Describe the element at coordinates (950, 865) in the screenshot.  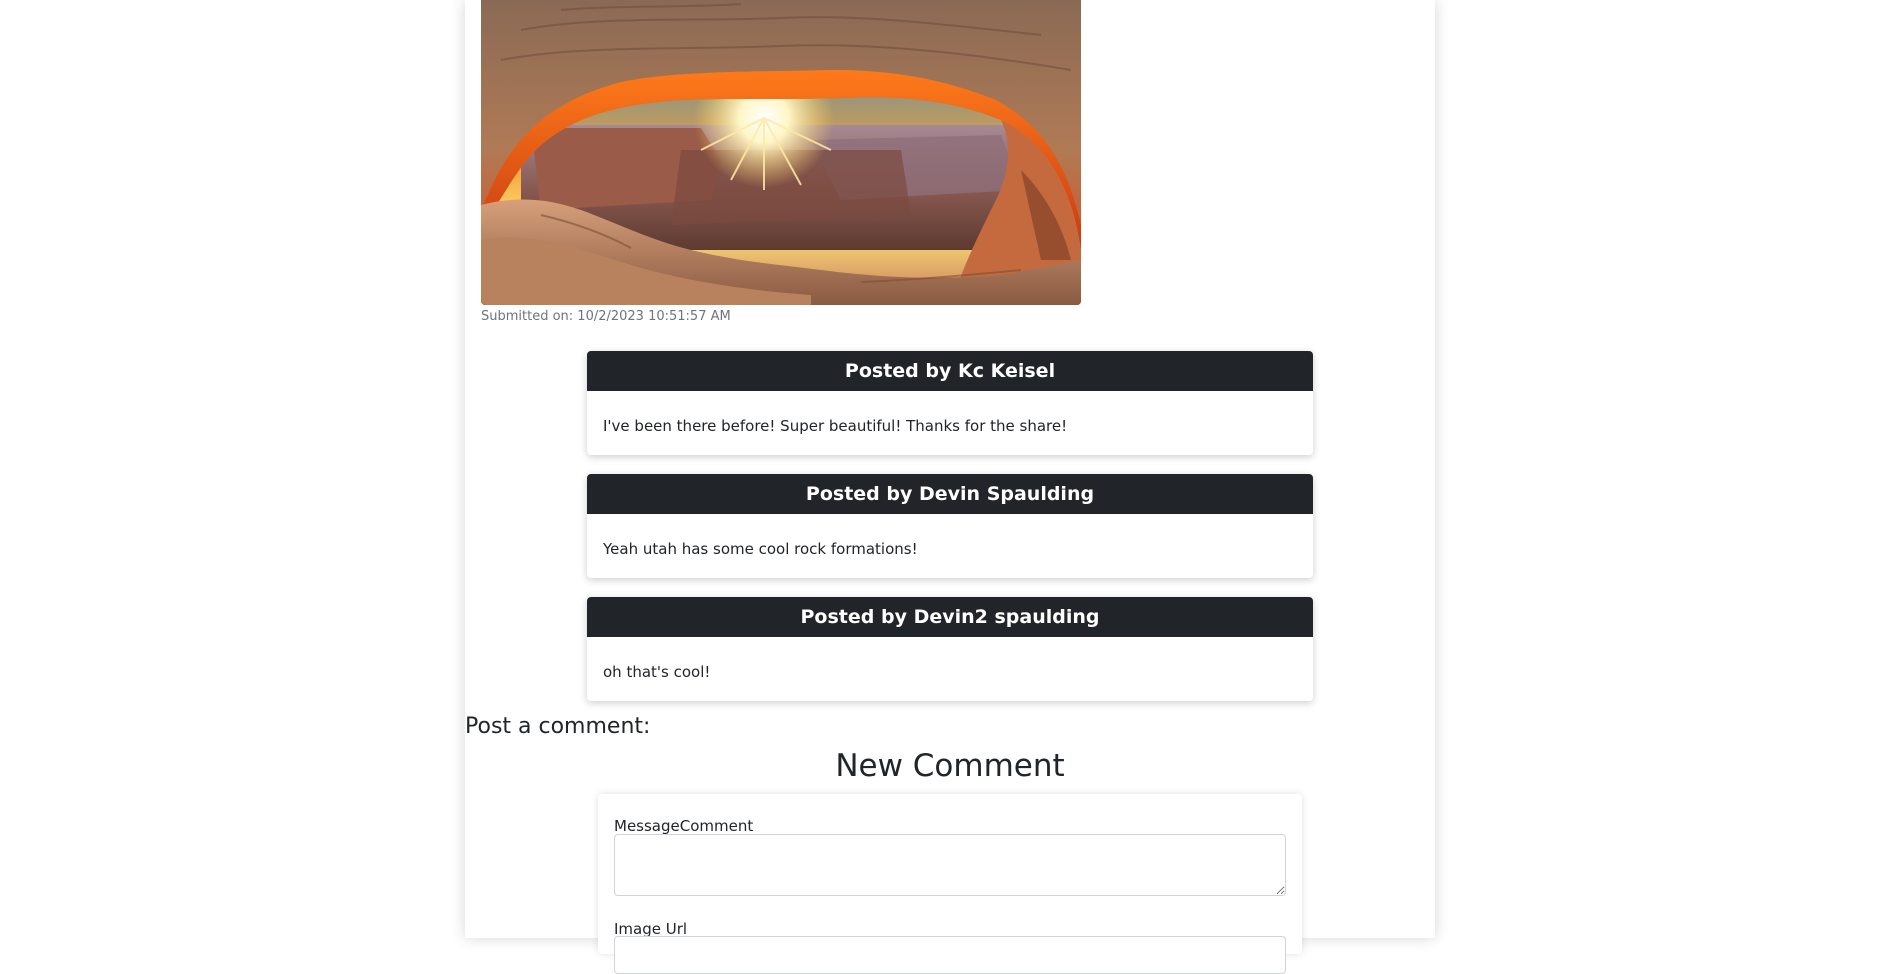
I see `message-comment-textarea` at that location.